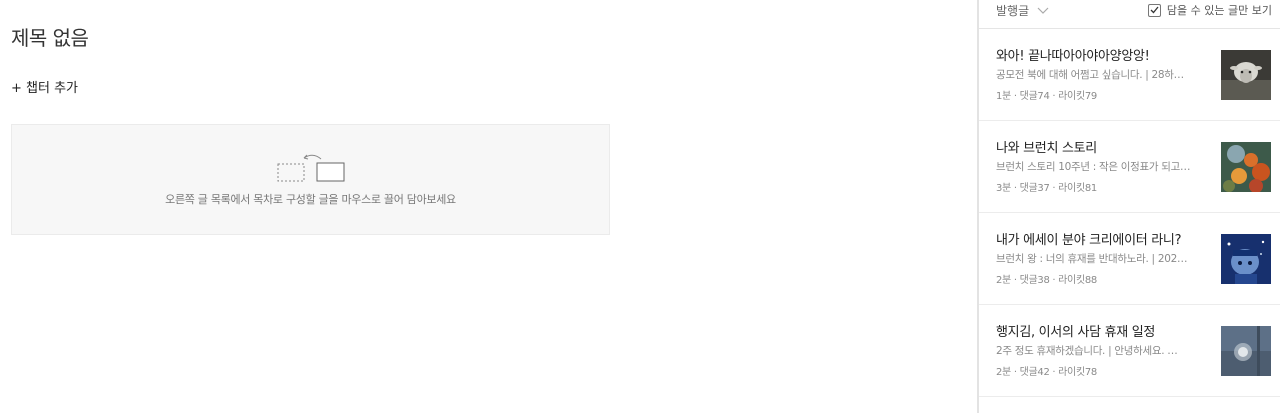 Image resolution: width=1280 pixels, height=413 pixels. Describe the element at coordinates (1046, 96) in the screenshot. I see `post-meta: 1분 · 댓글74 · 라이킷79` at that location.